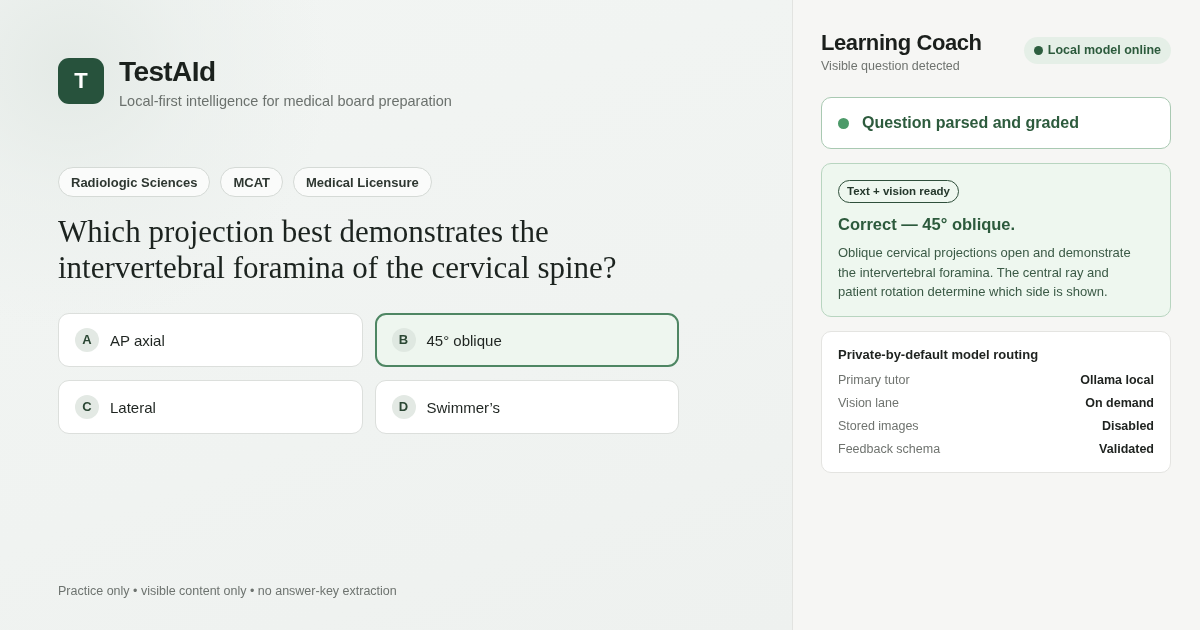 The height and width of the screenshot is (630, 1200). I want to click on coach-title: Learning Coach, so click(901, 43).